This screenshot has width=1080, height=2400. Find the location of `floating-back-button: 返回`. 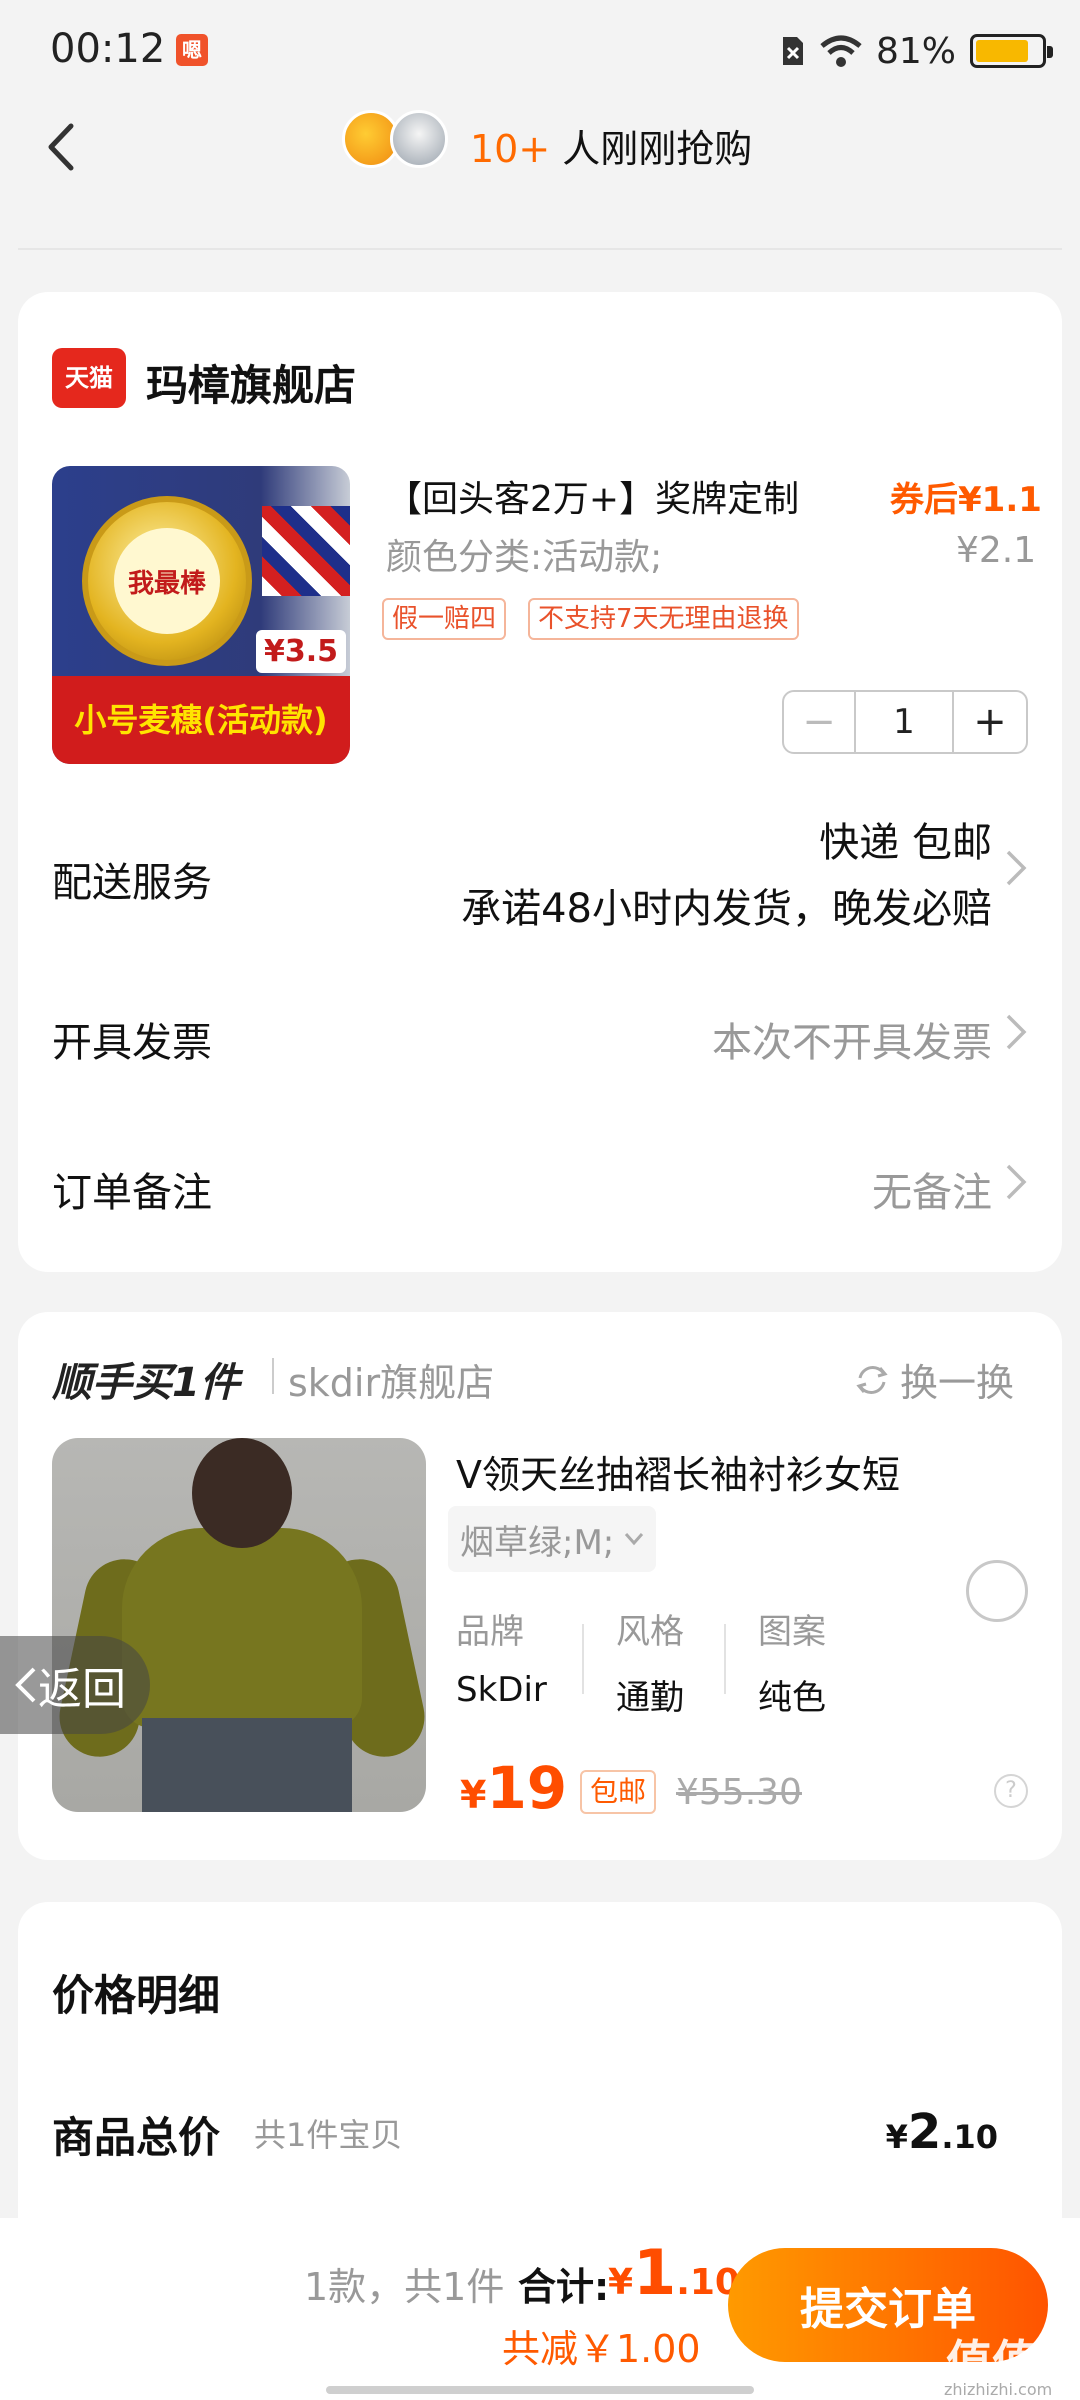

floating-back-button: 返回 is located at coordinates (75, 1685).